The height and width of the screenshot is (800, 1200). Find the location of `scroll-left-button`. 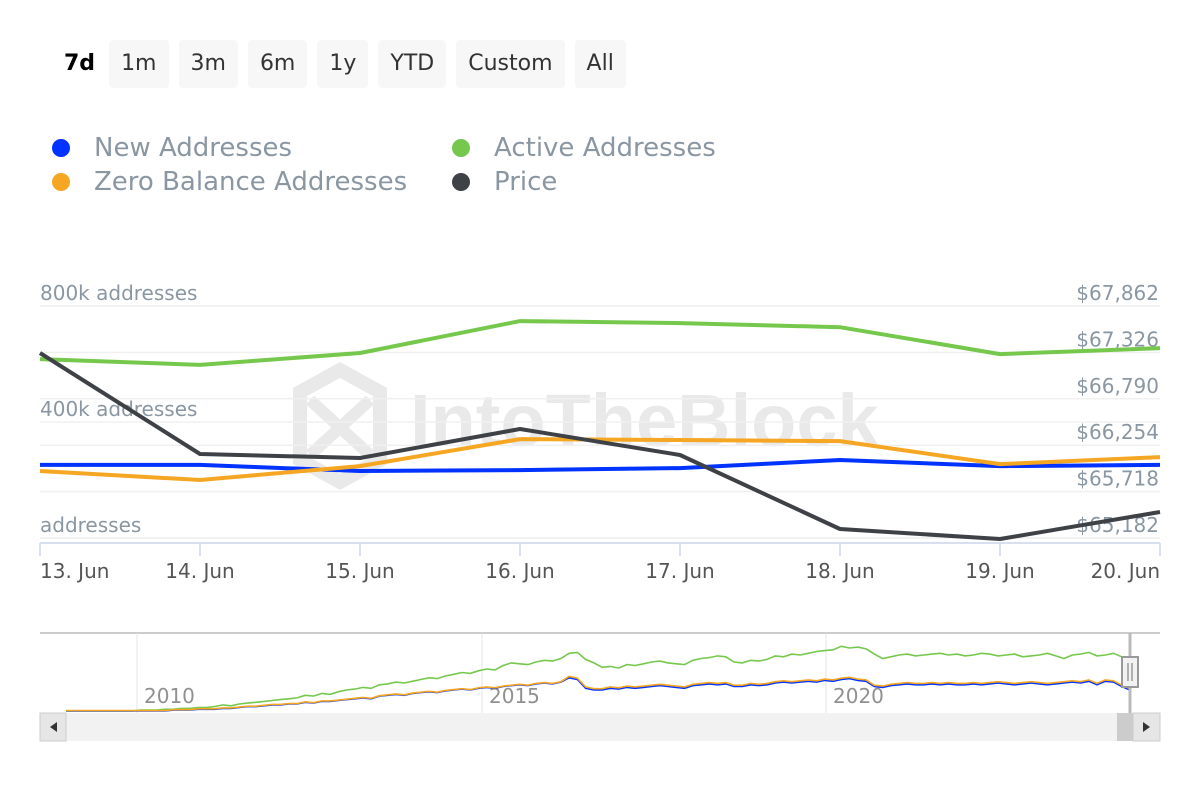

scroll-left-button is located at coordinates (53, 727).